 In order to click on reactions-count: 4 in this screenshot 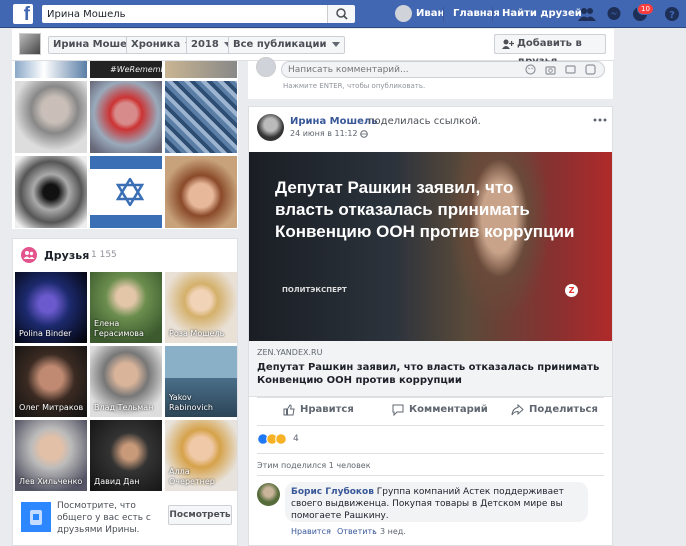, I will do `click(296, 439)`.